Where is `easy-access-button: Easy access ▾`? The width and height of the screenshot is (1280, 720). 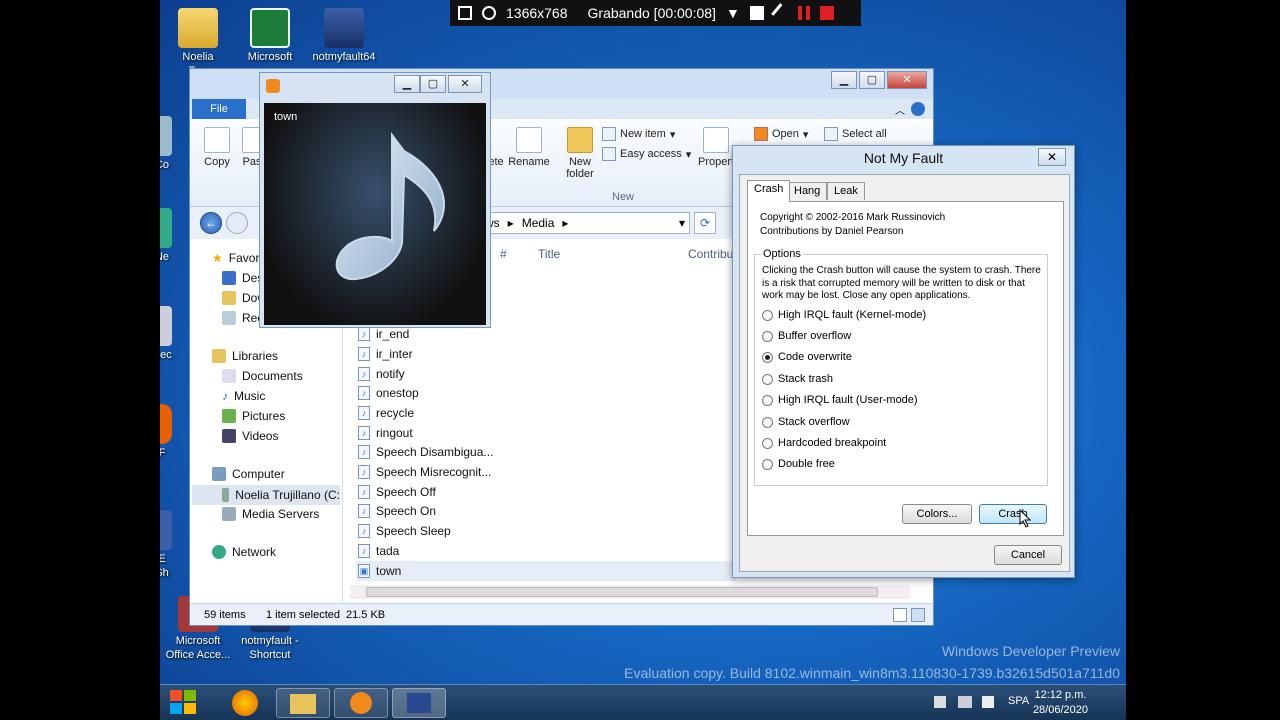 easy-access-button: Easy access ▾ is located at coordinates (646, 154).